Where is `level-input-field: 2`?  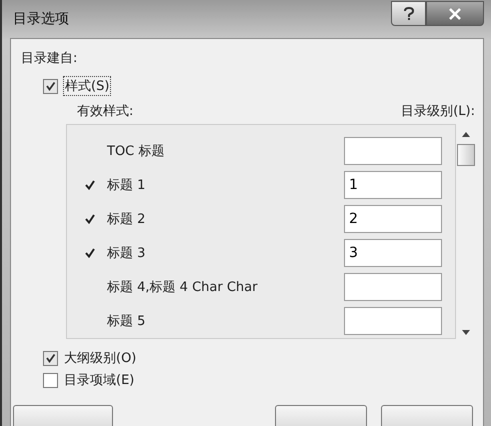 level-input-field: 2 is located at coordinates (393, 219).